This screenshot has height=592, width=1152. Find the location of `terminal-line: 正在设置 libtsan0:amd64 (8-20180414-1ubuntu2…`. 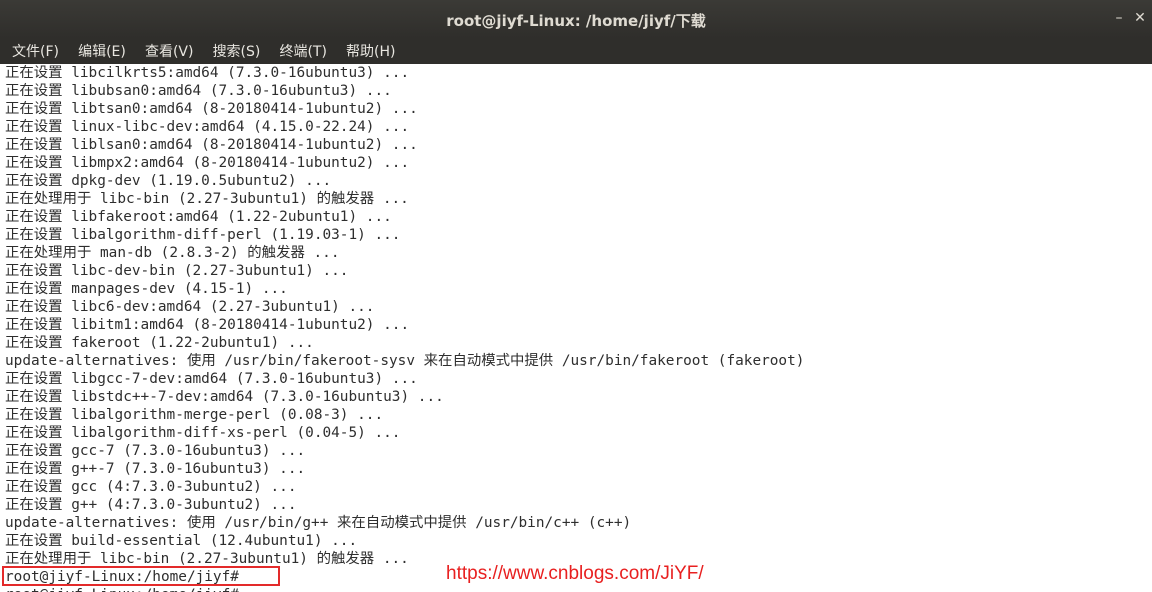

terminal-line: 正在设置 libtsan0:amd64 (8-20180414-1ubuntu2… is located at coordinates (211, 109).